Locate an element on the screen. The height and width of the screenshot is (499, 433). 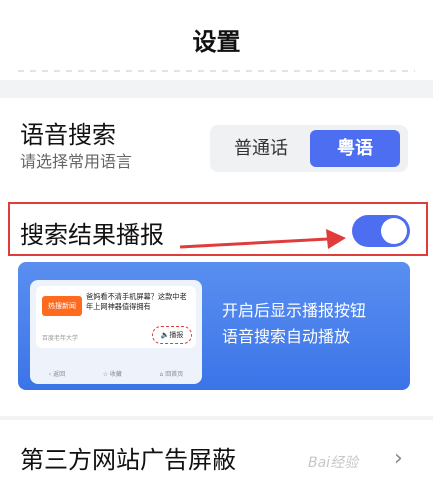
phone-nav-bar: ‹ 返回 ☆ 收藏 ⌂ 回首页 is located at coordinates (116, 373).